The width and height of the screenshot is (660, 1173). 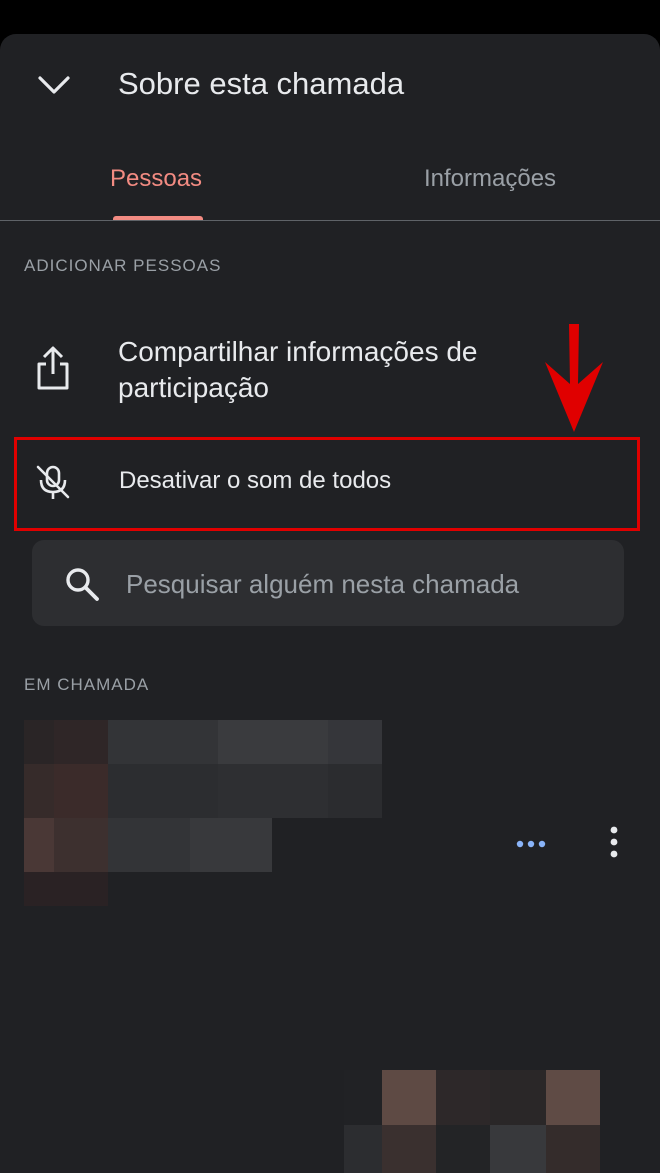 What do you see at coordinates (330, 17) in the screenshot?
I see `status-bar` at bounding box center [330, 17].